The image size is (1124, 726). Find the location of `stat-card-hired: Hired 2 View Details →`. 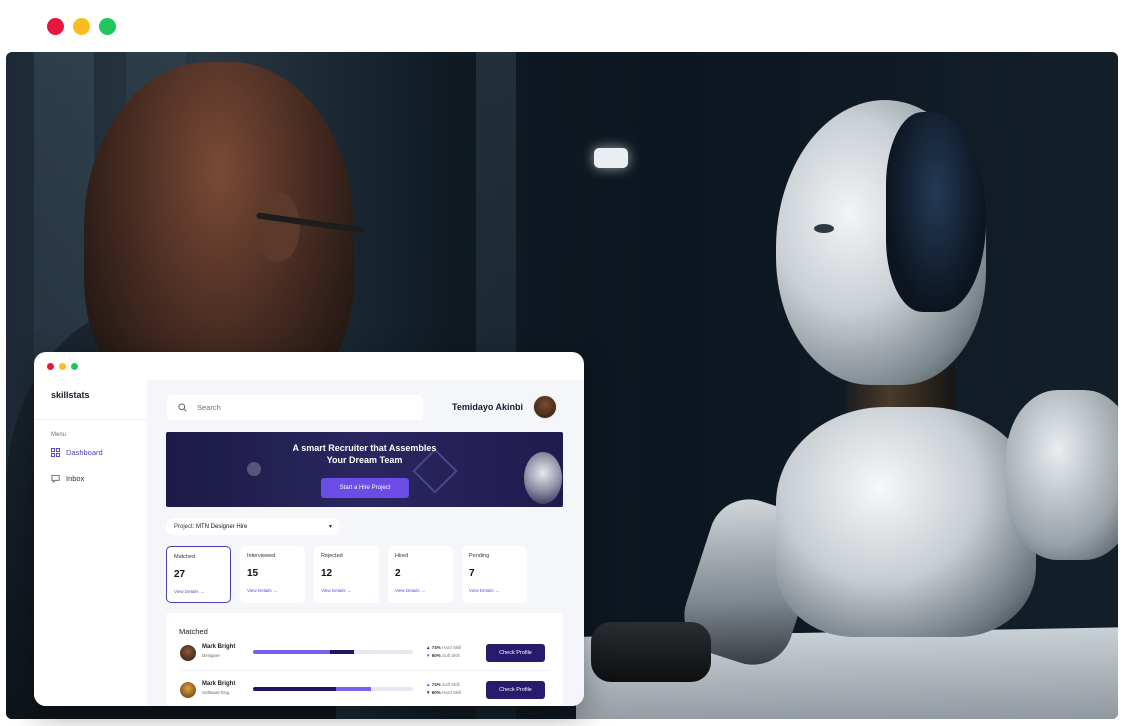

stat-card-hired: Hired 2 View Details → is located at coordinates (420, 574).